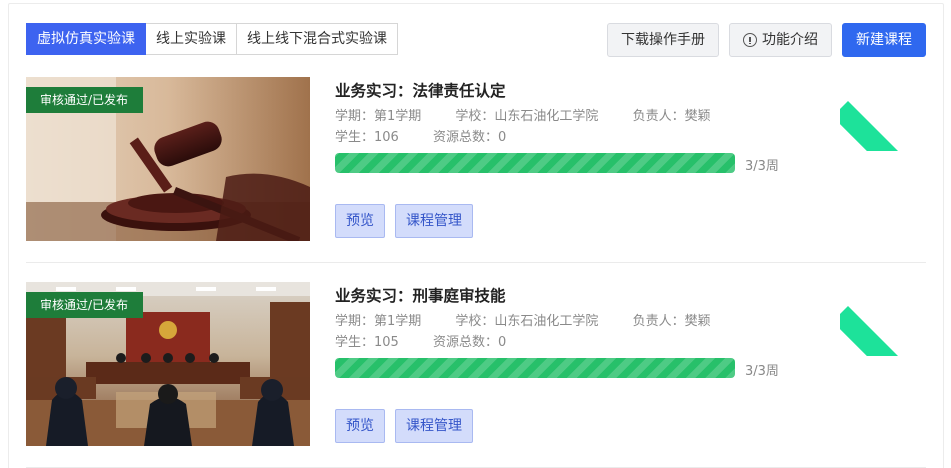 The height and width of the screenshot is (468, 951). Describe the element at coordinates (750, 40) in the screenshot. I see `info-circle-icon` at that location.